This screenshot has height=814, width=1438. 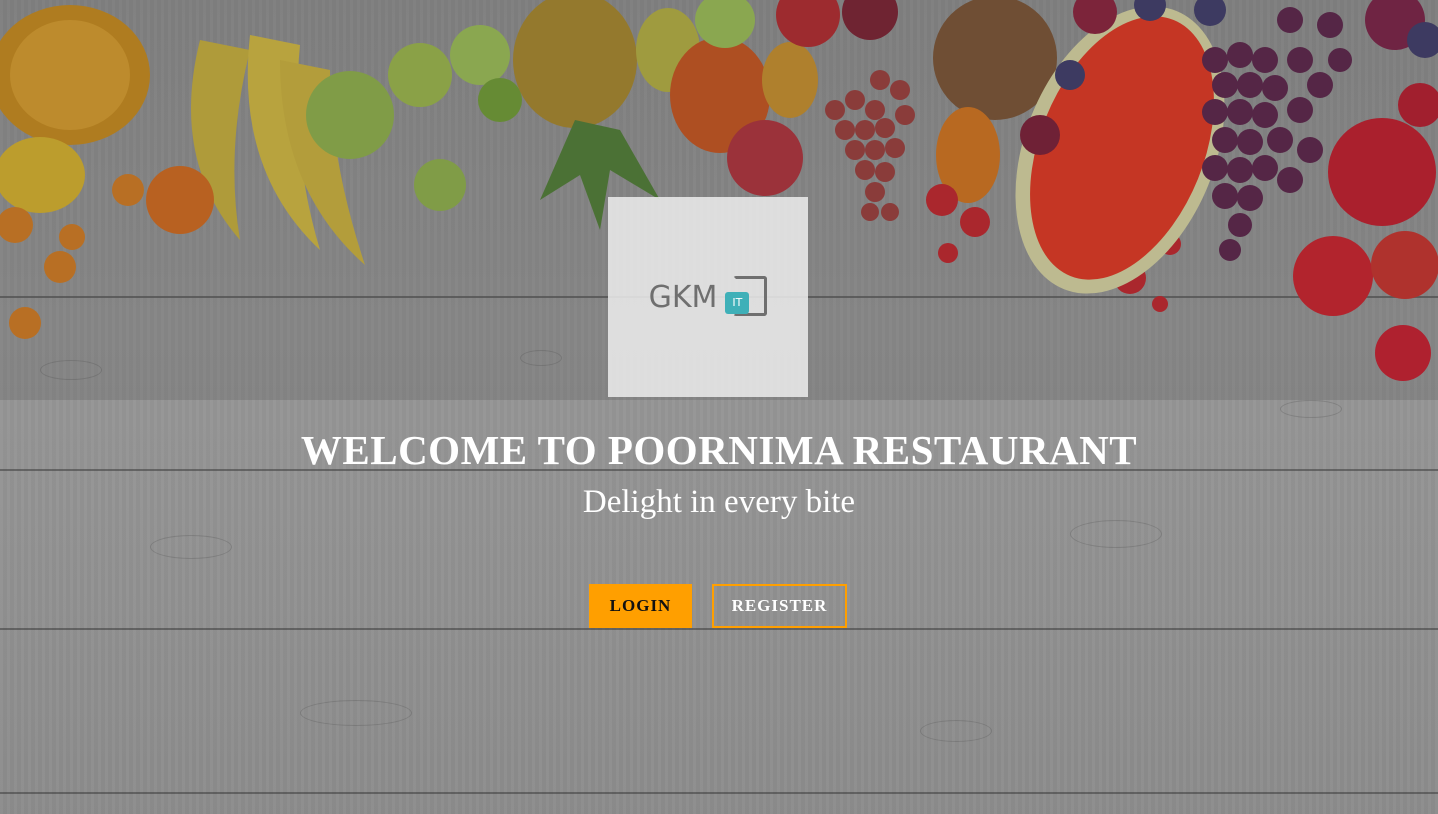 What do you see at coordinates (719, 502) in the screenshot?
I see `tagline: Delight in every bite` at bounding box center [719, 502].